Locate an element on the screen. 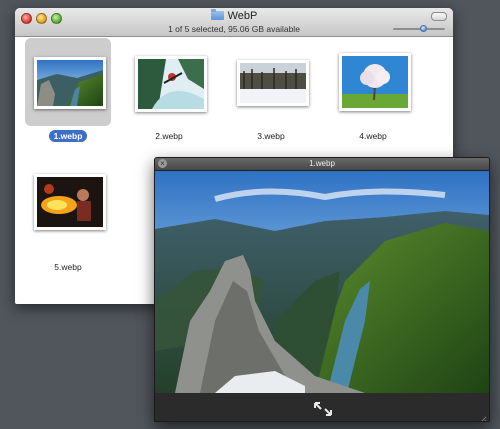  selection-highlight is located at coordinates (68, 82).